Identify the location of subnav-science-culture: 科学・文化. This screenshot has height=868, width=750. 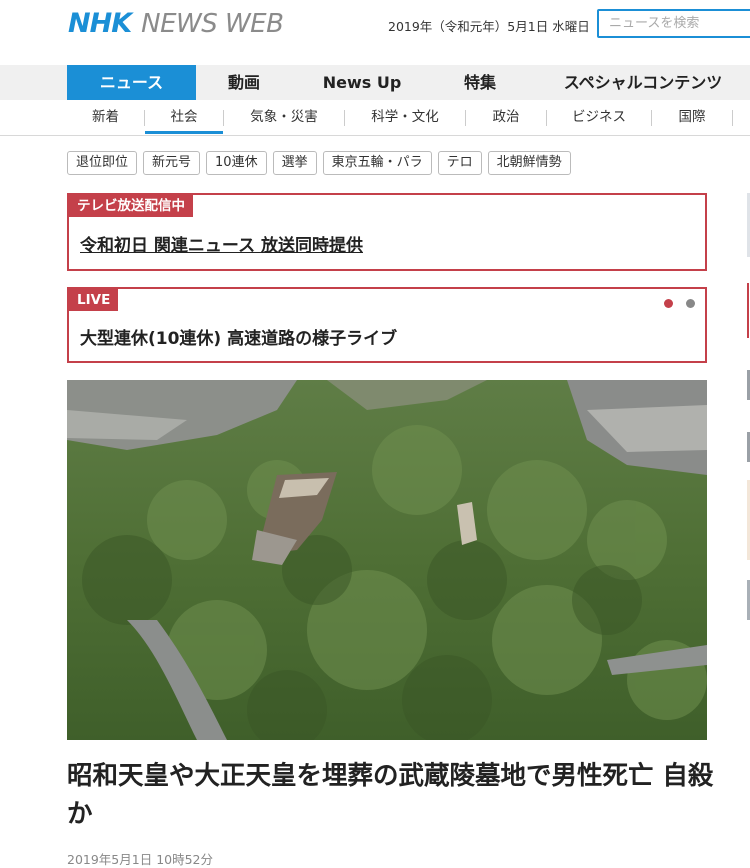
(405, 117).